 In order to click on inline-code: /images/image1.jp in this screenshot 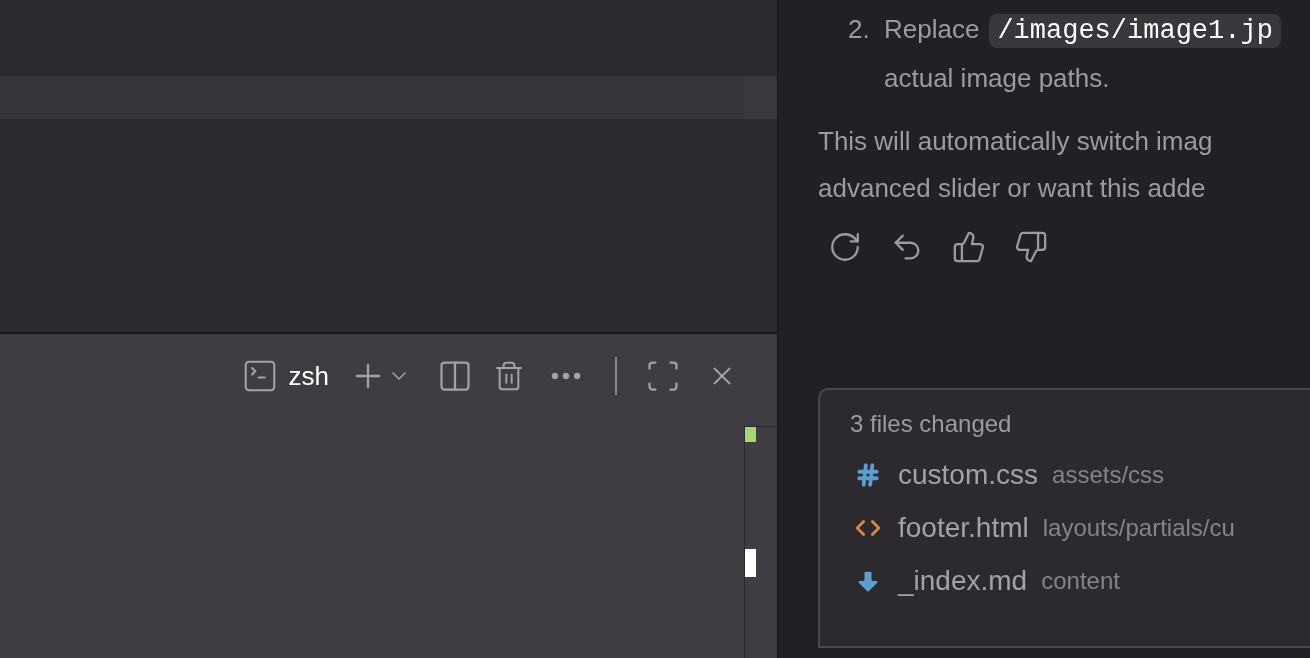, I will do `click(1135, 31)`.